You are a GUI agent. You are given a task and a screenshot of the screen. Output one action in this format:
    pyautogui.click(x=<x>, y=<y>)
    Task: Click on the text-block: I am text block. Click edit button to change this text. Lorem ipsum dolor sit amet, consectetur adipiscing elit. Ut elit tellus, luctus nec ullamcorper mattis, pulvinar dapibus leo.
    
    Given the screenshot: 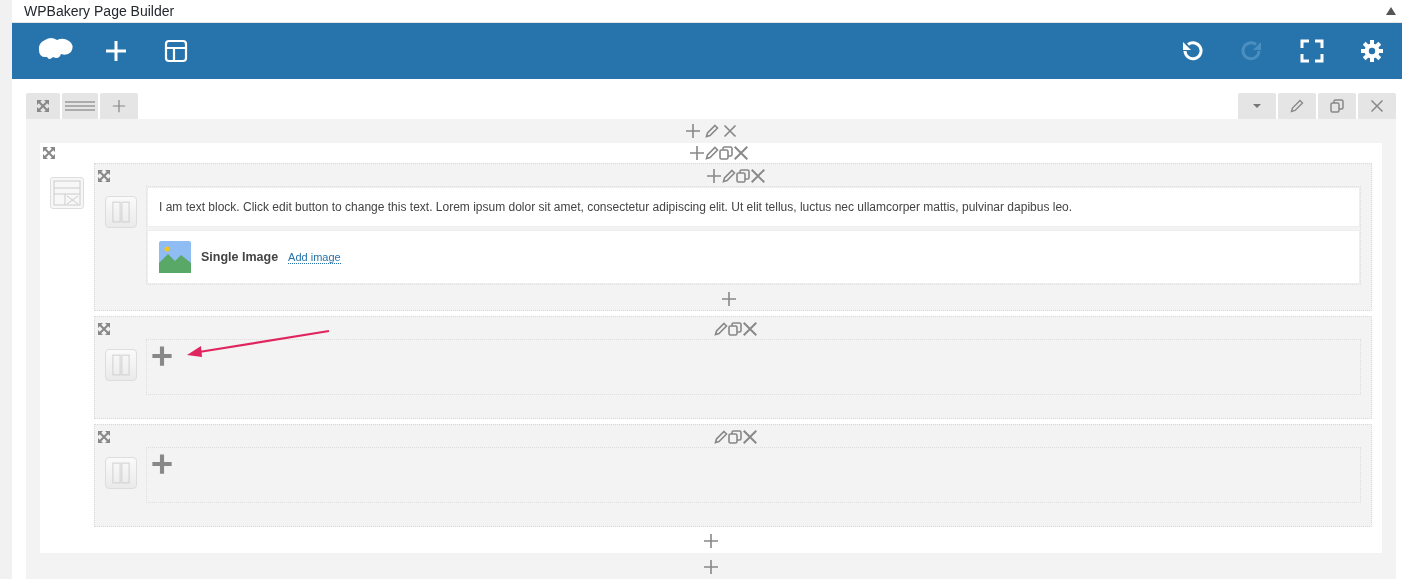 What is the action you would take?
    pyautogui.click(x=753, y=207)
    